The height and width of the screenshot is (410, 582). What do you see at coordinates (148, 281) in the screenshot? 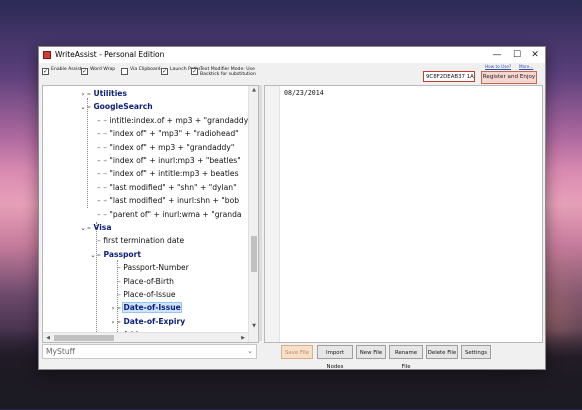
I see `tree-node-label: Place-of-Birth` at bounding box center [148, 281].